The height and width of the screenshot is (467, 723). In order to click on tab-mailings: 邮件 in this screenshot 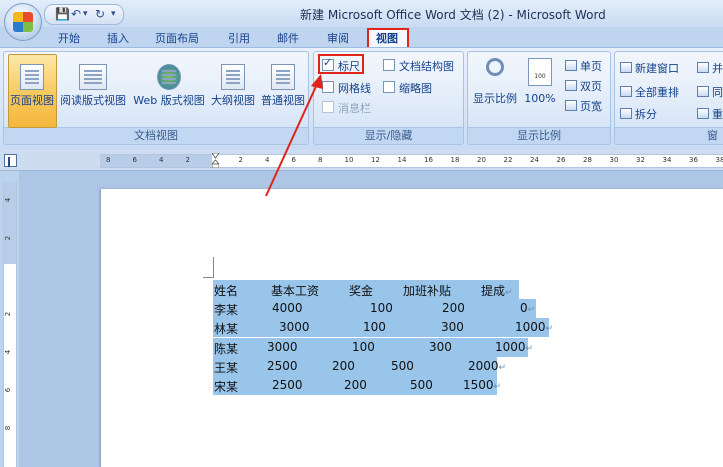, I will do `click(288, 38)`.